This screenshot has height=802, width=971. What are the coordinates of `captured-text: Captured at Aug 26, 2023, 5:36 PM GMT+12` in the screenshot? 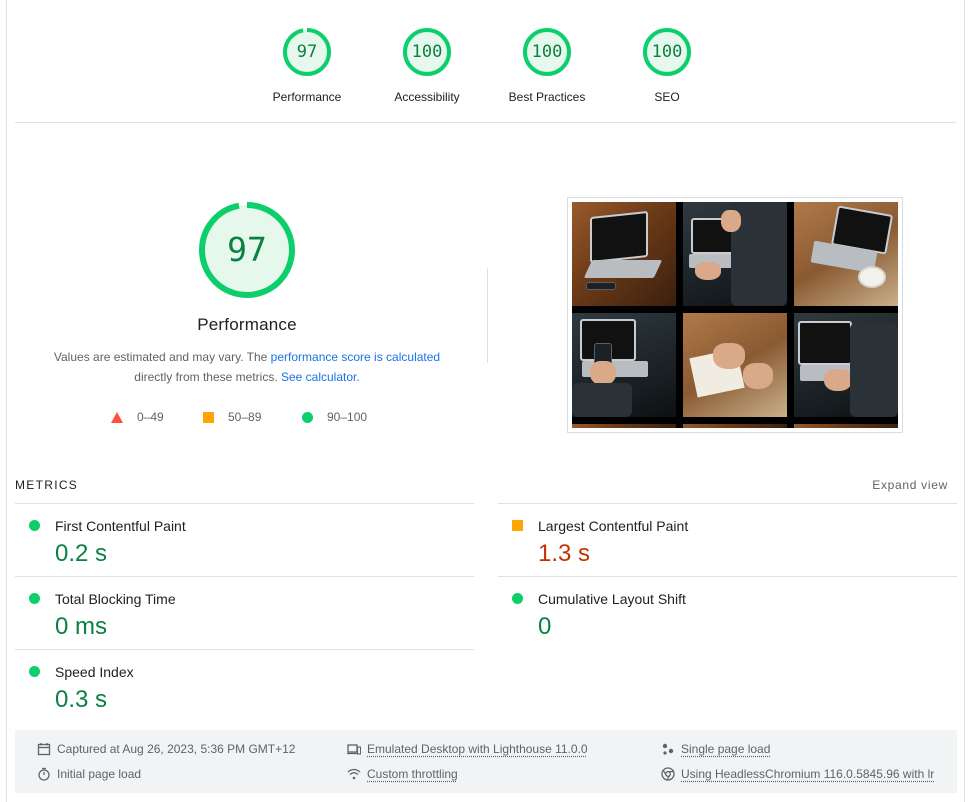 It's located at (176, 749).